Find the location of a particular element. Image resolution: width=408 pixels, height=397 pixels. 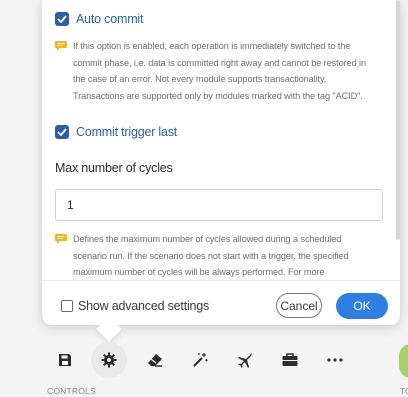

show-advanced-settings-checkbox: Show advanced settings is located at coordinates (135, 306).